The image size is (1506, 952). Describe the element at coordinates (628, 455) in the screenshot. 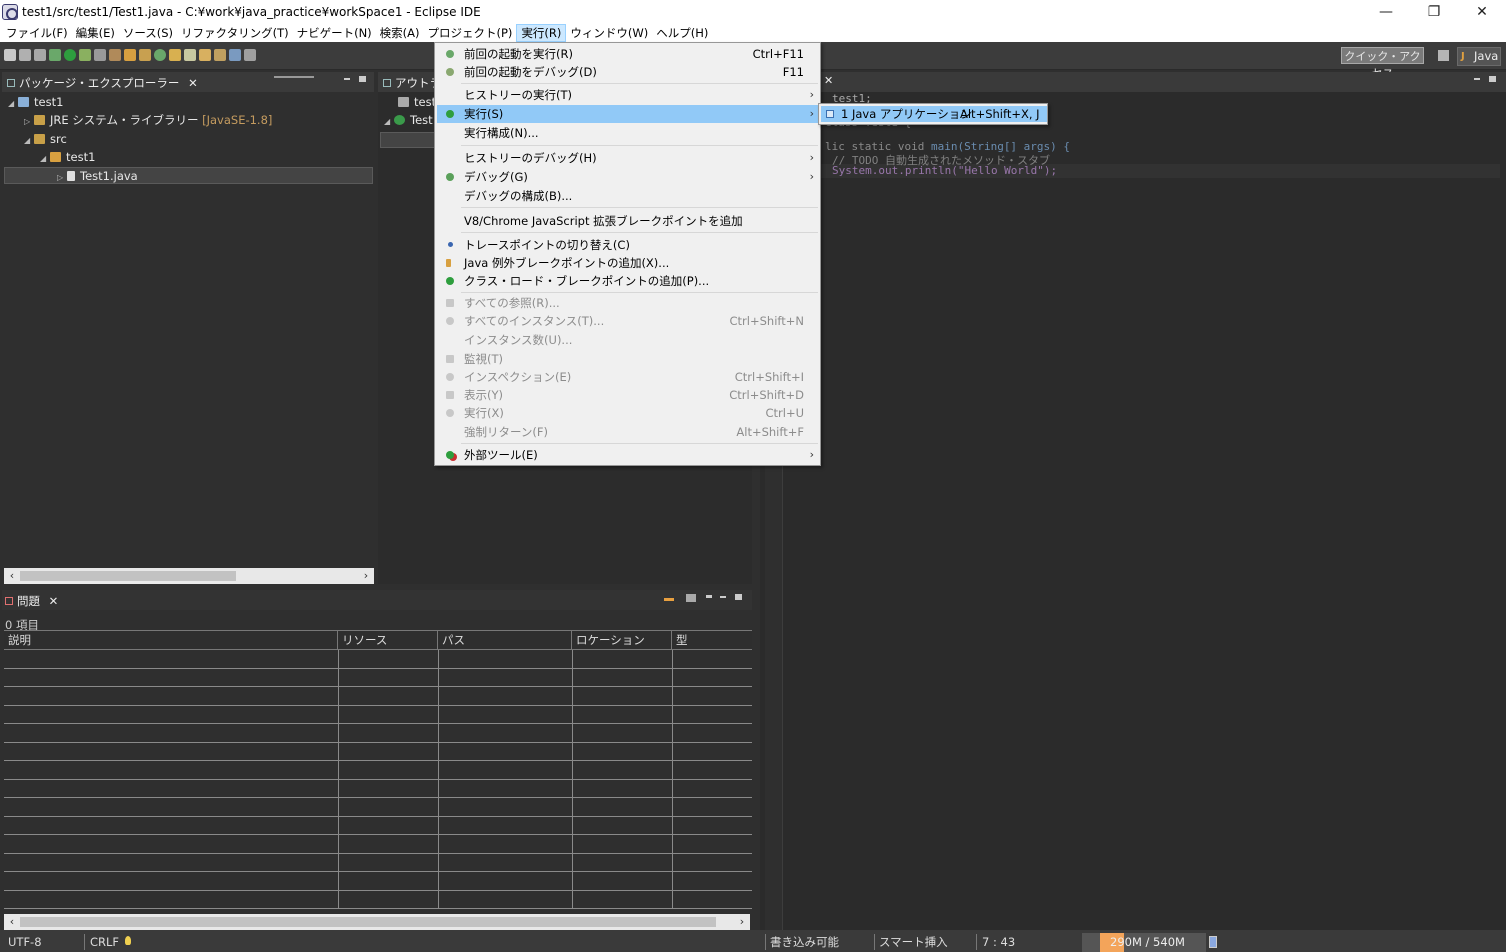

I see `menu-external-tools: 外部ツール(E) ›` at that location.